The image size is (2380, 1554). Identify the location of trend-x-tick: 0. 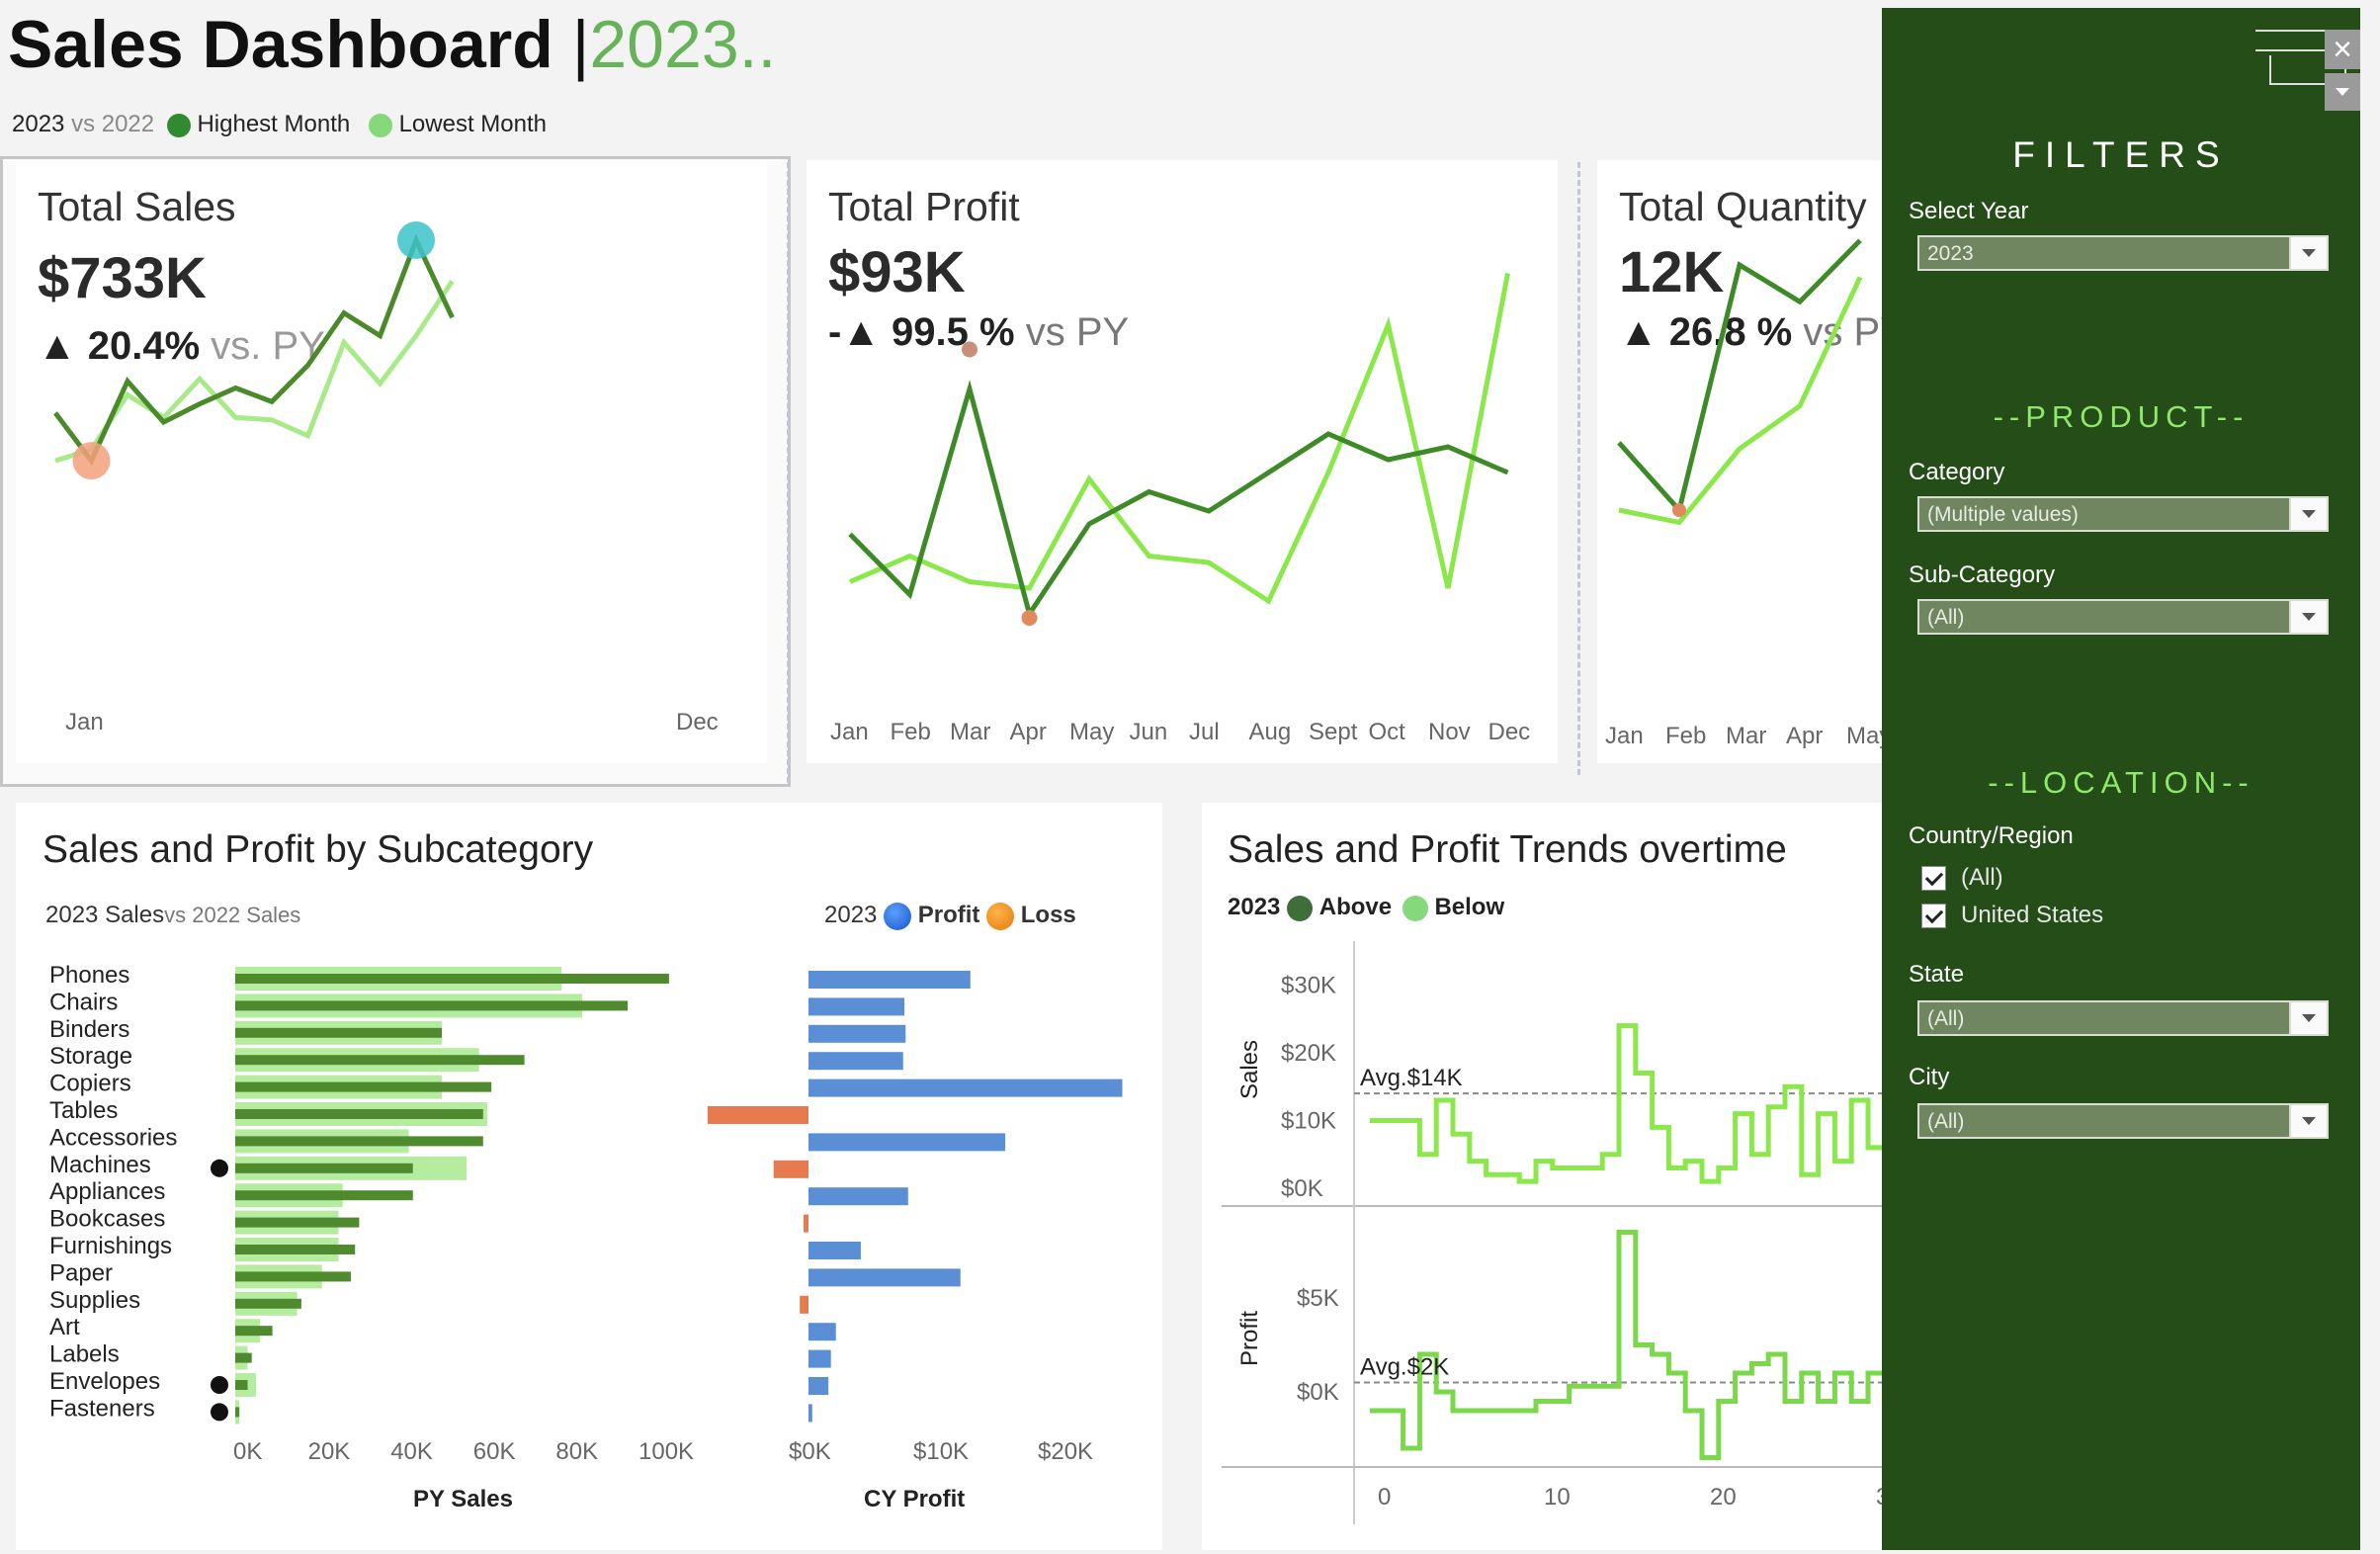
(1384, 1497).